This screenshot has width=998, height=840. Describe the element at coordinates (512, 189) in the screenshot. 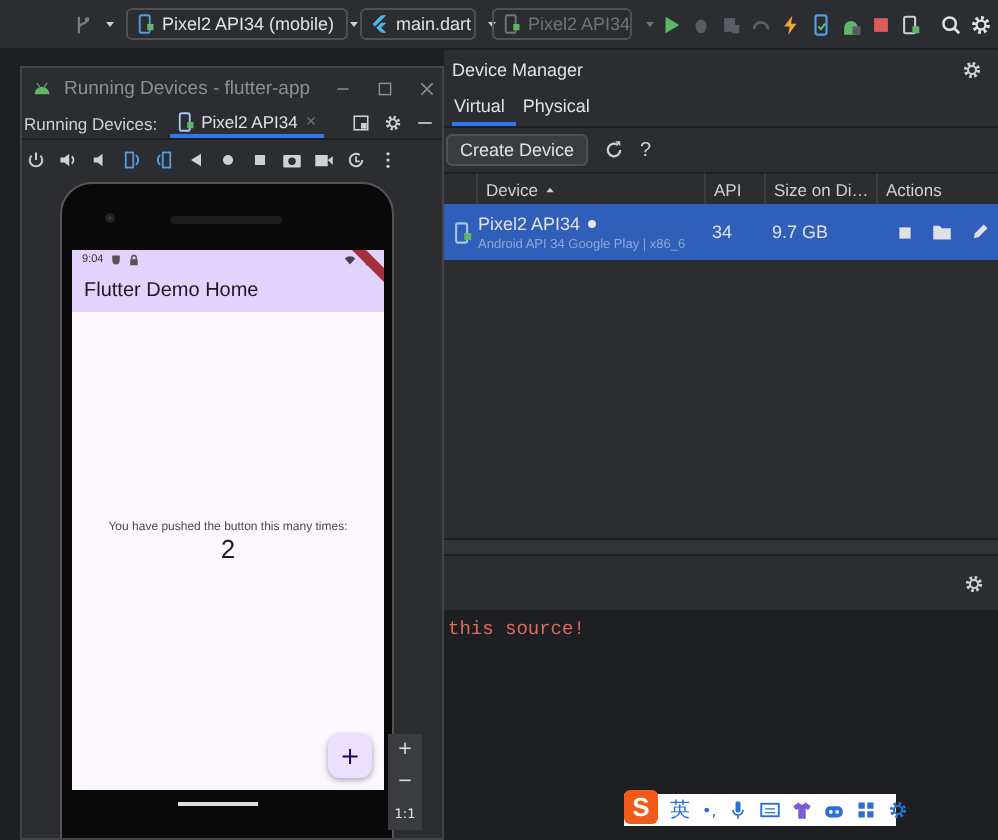

I see `column-header: Device` at that location.